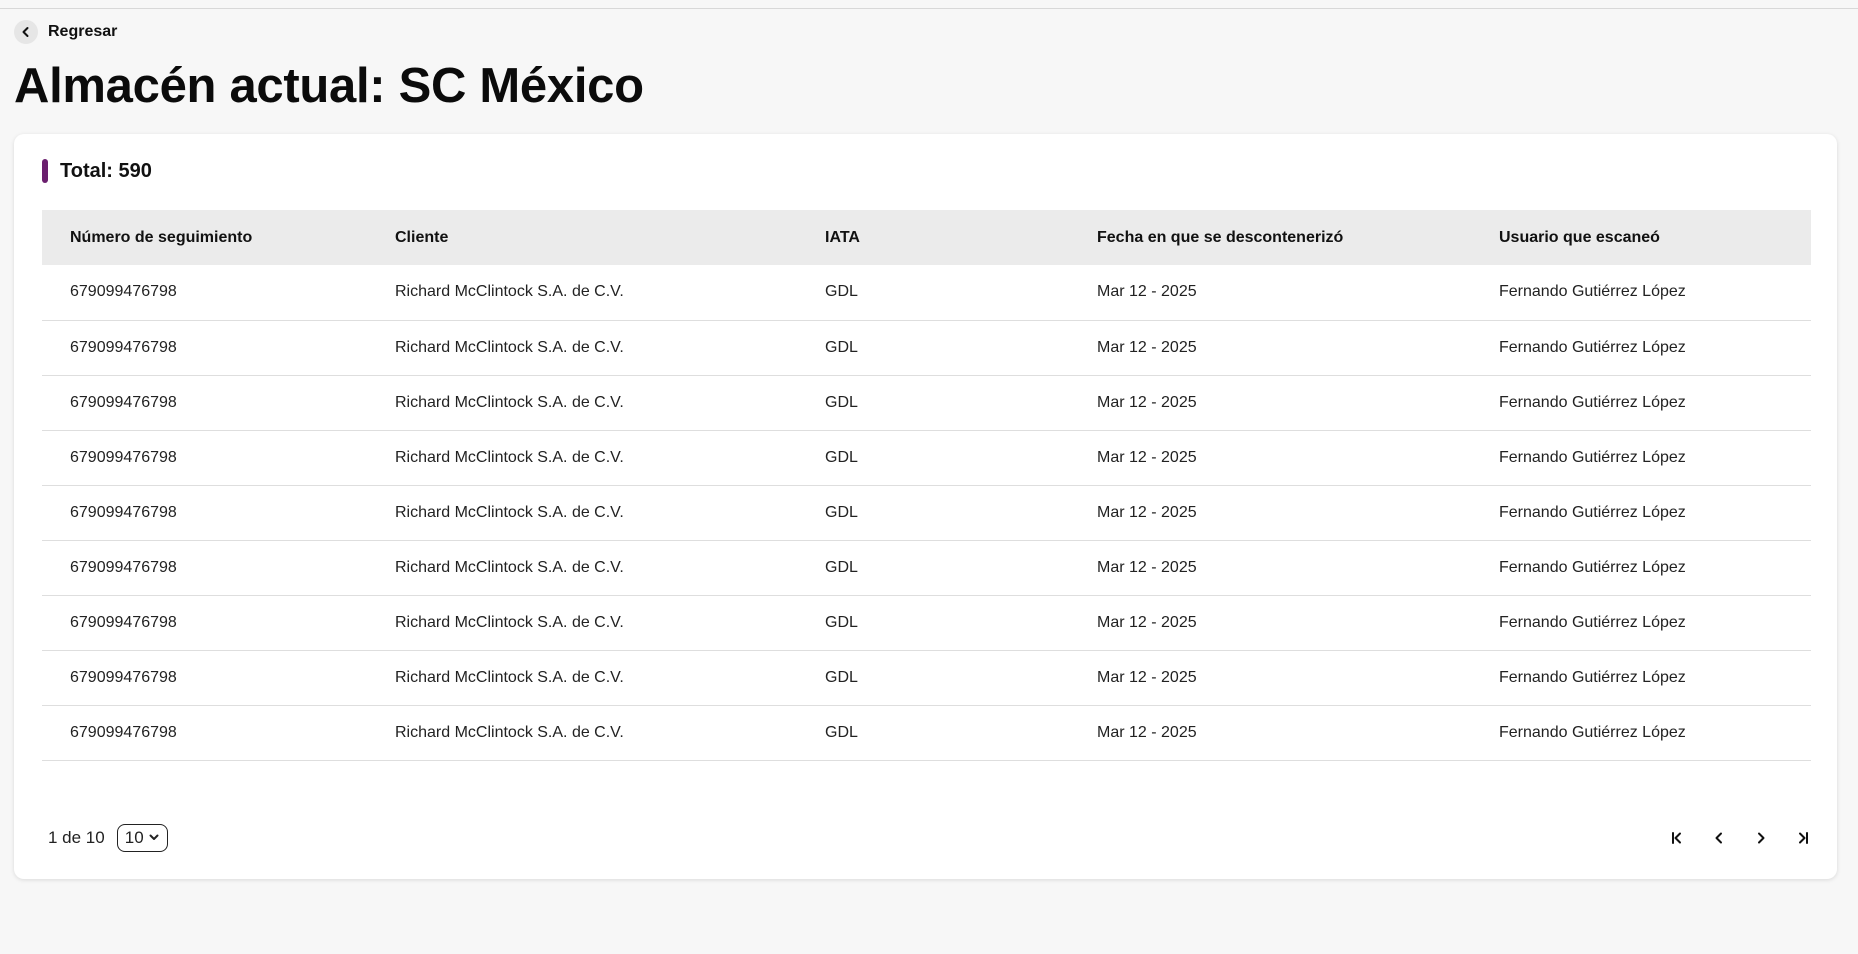 The height and width of the screenshot is (954, 1858). What do you see at coordinates (1270, 237) in the screenshot?
I see `column-header-unload-date: Fecha en que se descontenerizó` at bounding box center [1270, 237].